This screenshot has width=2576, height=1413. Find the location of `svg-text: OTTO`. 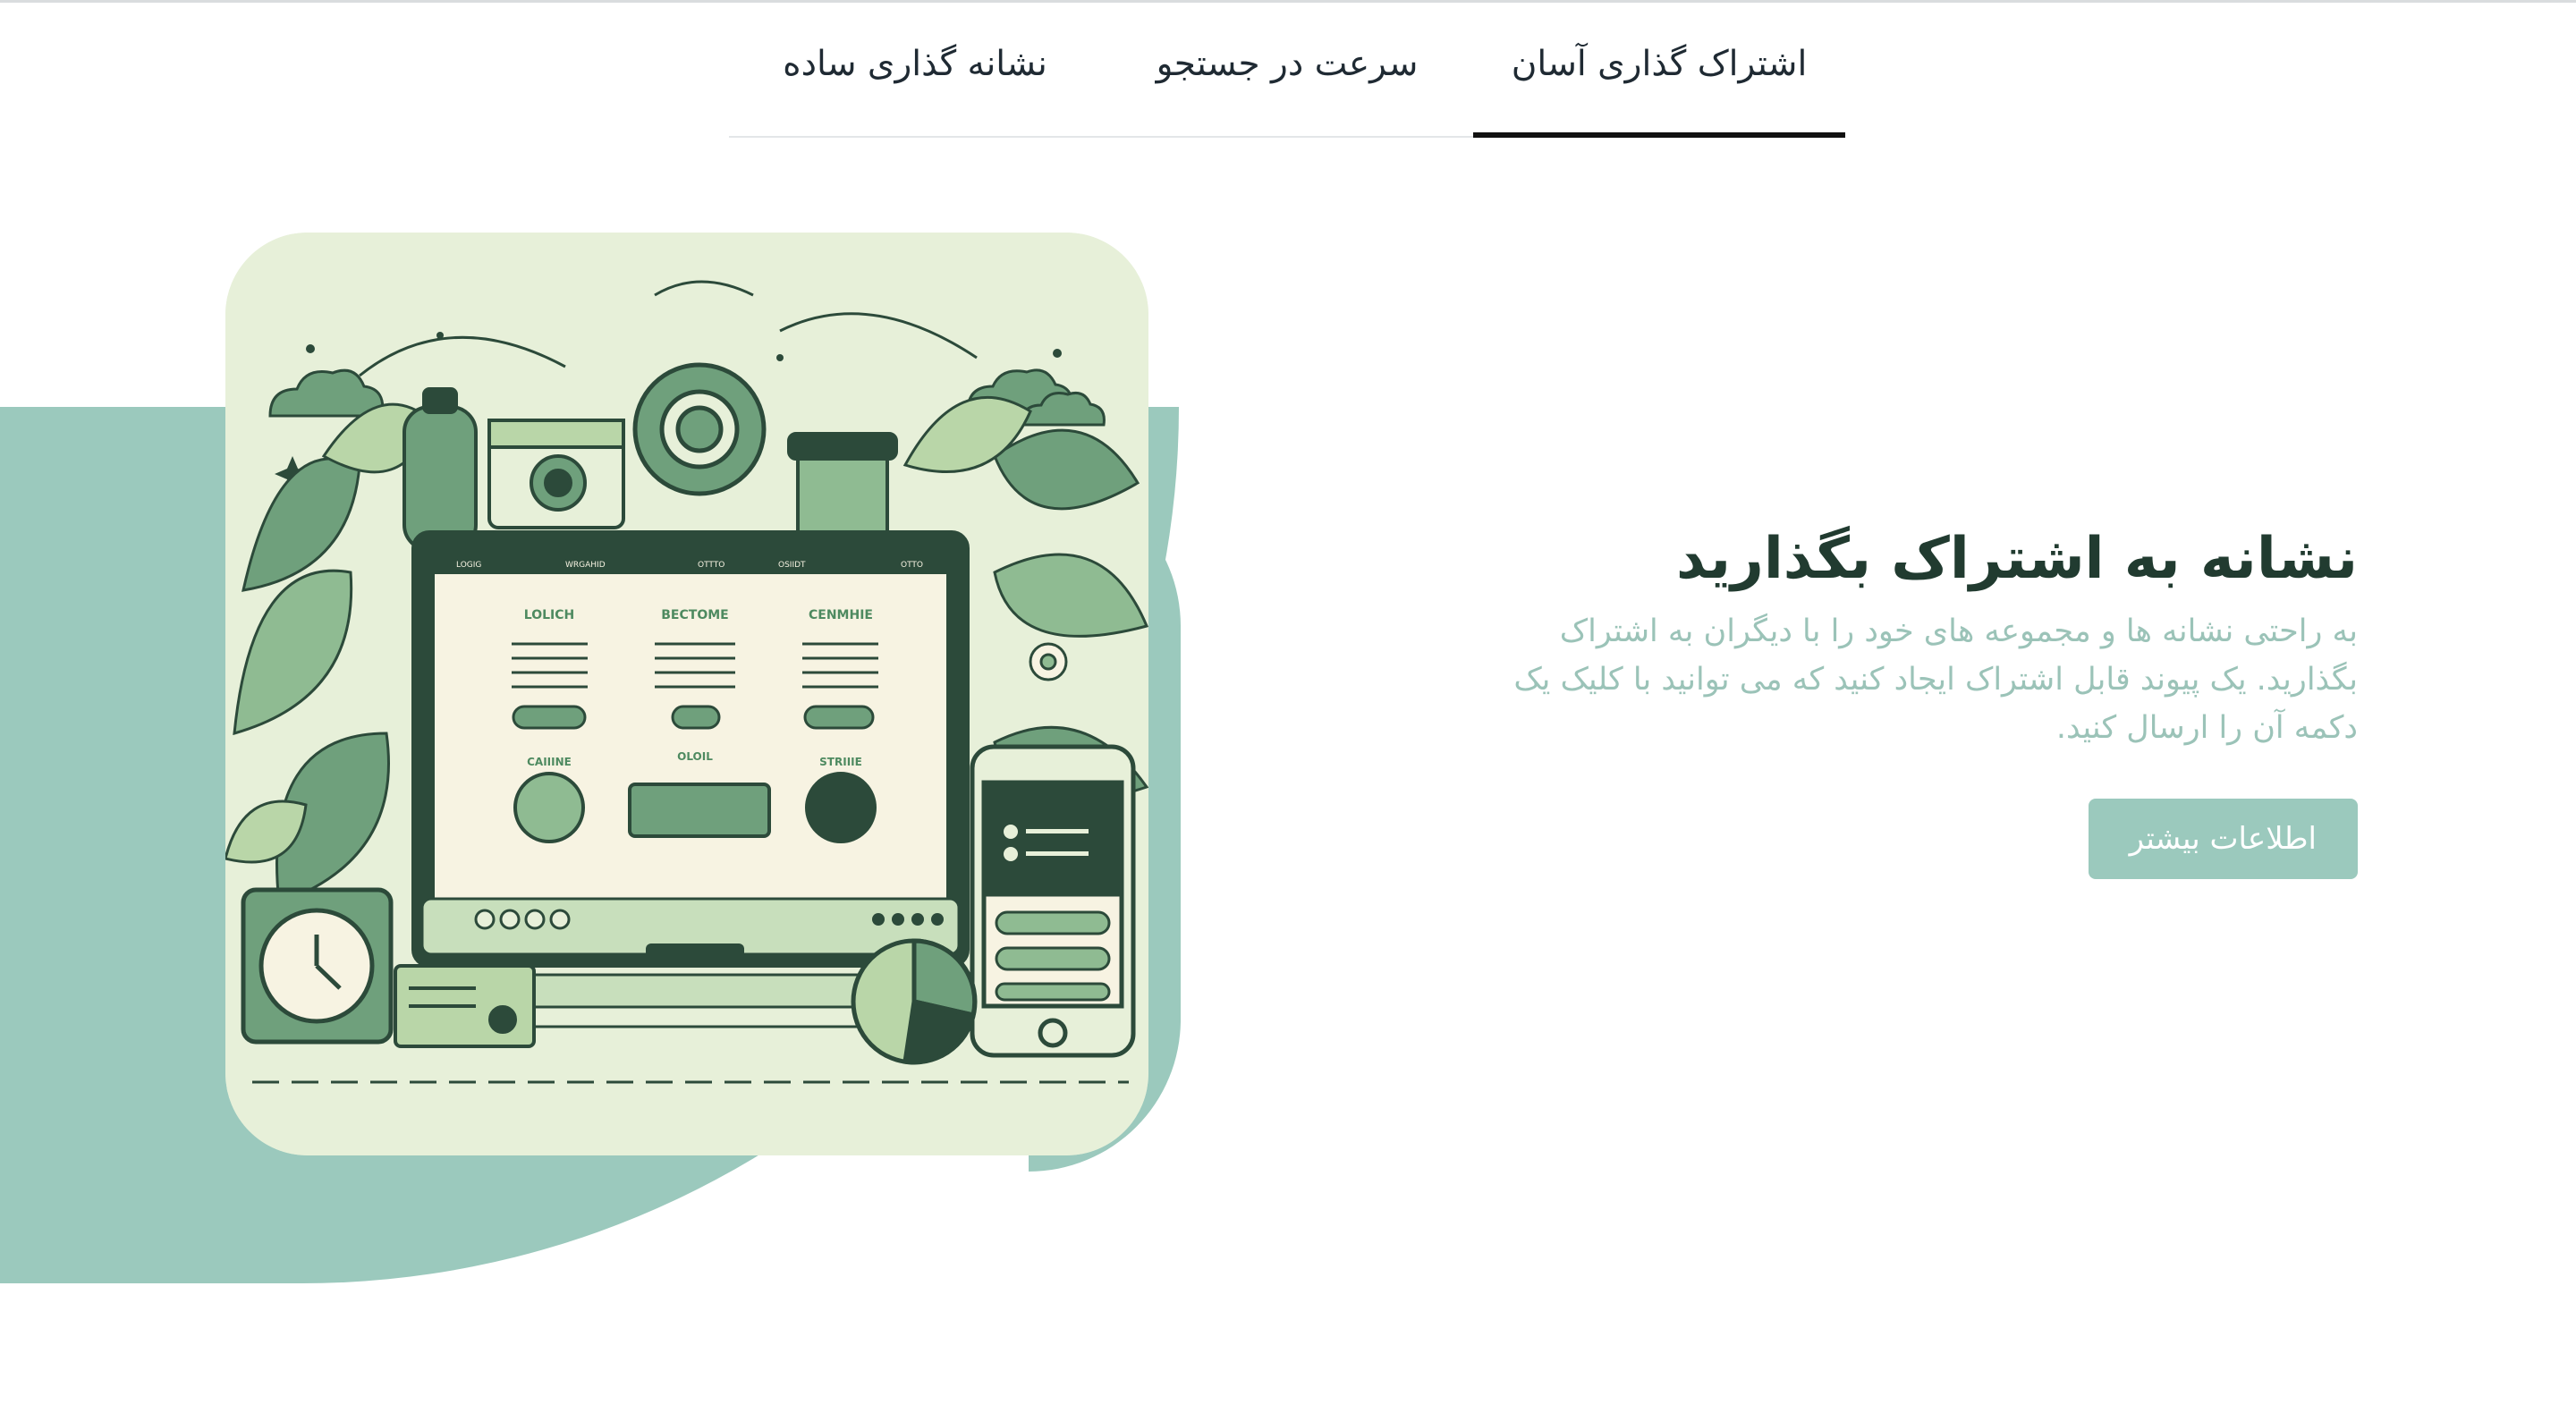

svg-text: OTTO is located at coordinates (912, 565).